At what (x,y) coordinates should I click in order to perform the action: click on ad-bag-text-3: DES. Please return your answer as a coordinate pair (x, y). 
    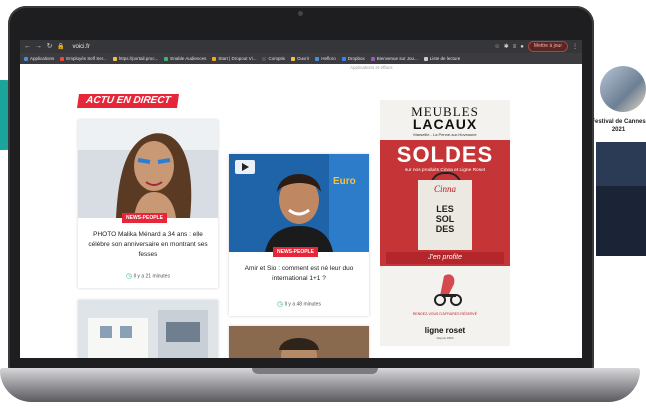
    Looking at the image, I should click on (445, 229).